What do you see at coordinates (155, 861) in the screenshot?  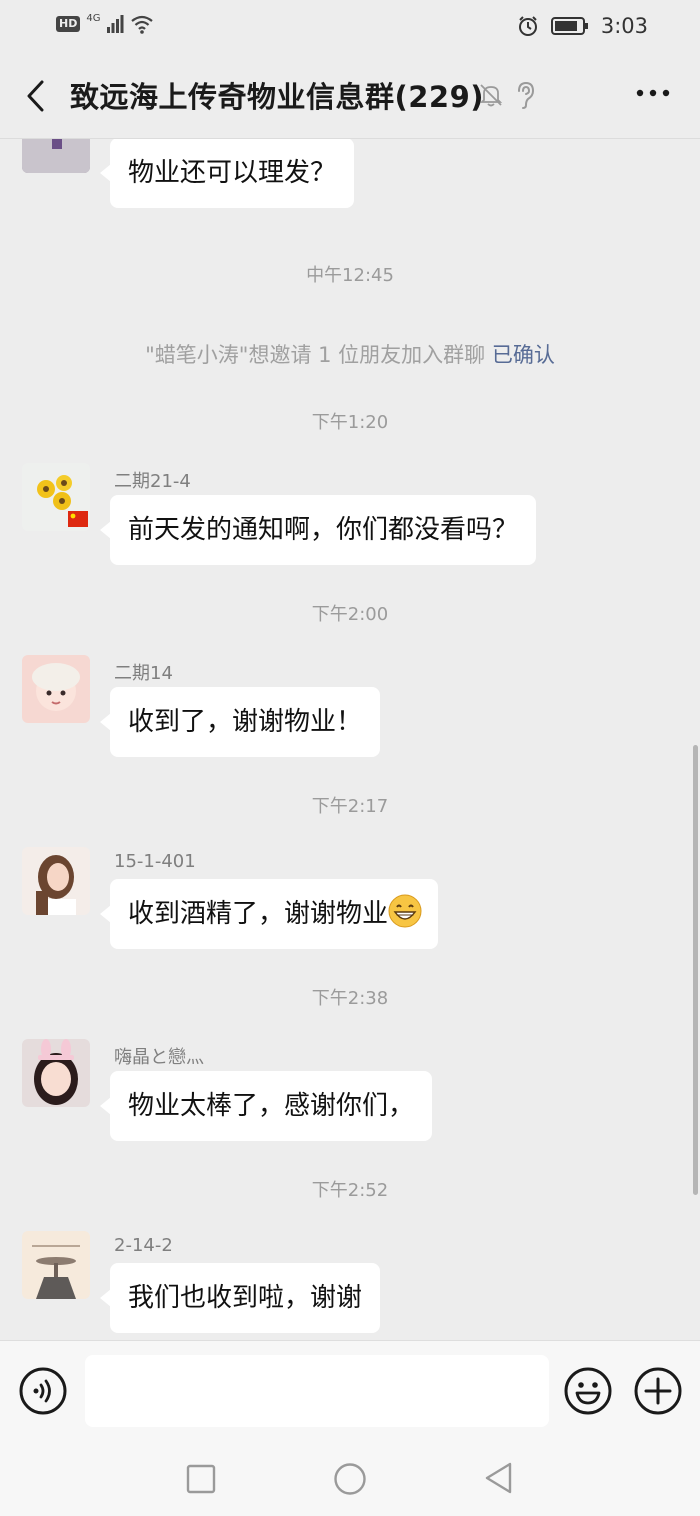 I see `sender-name: 15-1-401` at bounding box center [155, 861].